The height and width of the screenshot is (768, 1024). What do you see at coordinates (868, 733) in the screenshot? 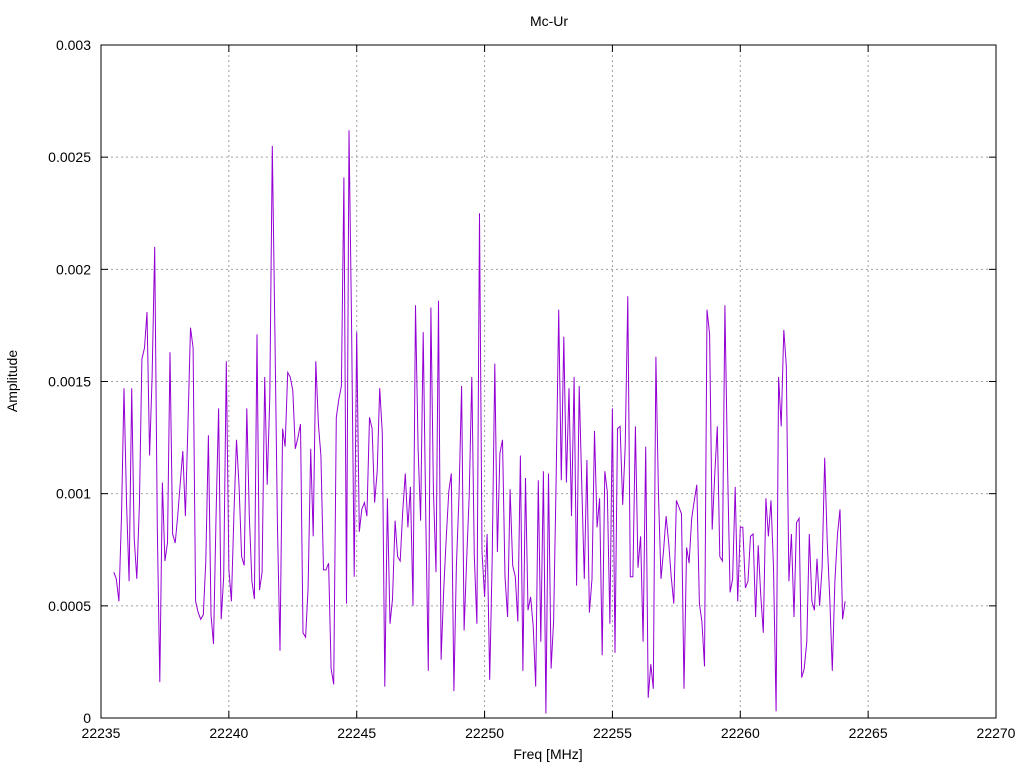
I see `x-tick-label: 22265` at bounding box center [868, 733].